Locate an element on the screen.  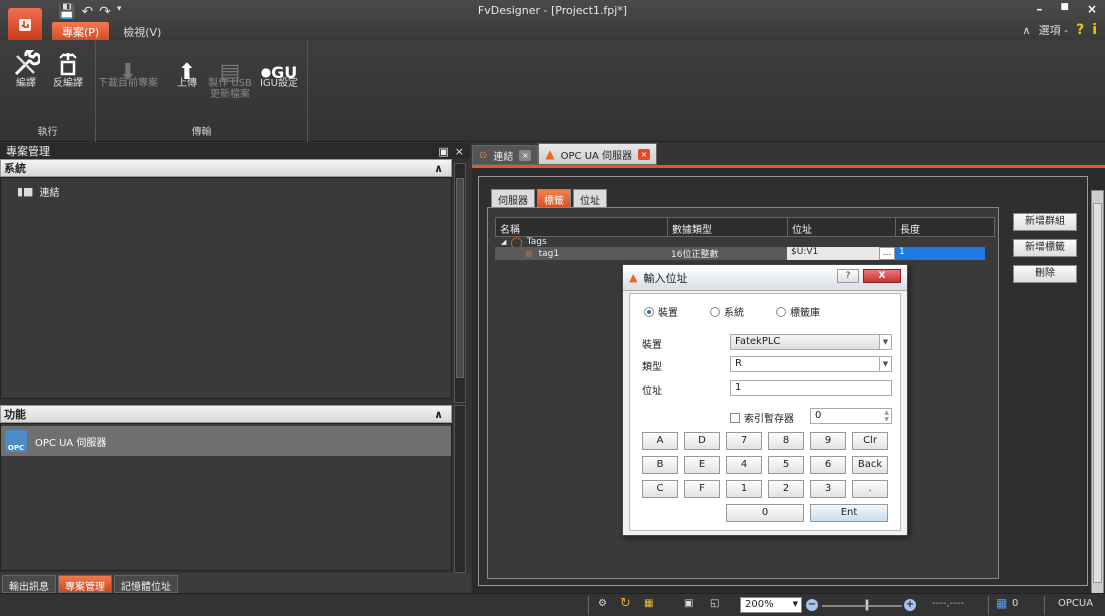
index-register-input: 0 ▲ ▼ is located at coordinates (851, 416).